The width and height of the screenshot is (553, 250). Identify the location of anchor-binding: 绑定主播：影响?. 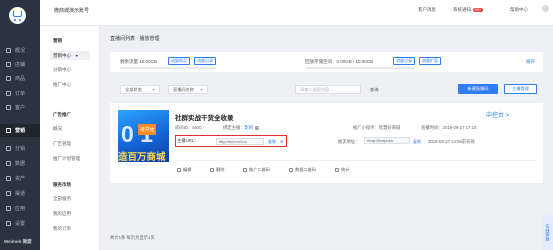
(241, 127).